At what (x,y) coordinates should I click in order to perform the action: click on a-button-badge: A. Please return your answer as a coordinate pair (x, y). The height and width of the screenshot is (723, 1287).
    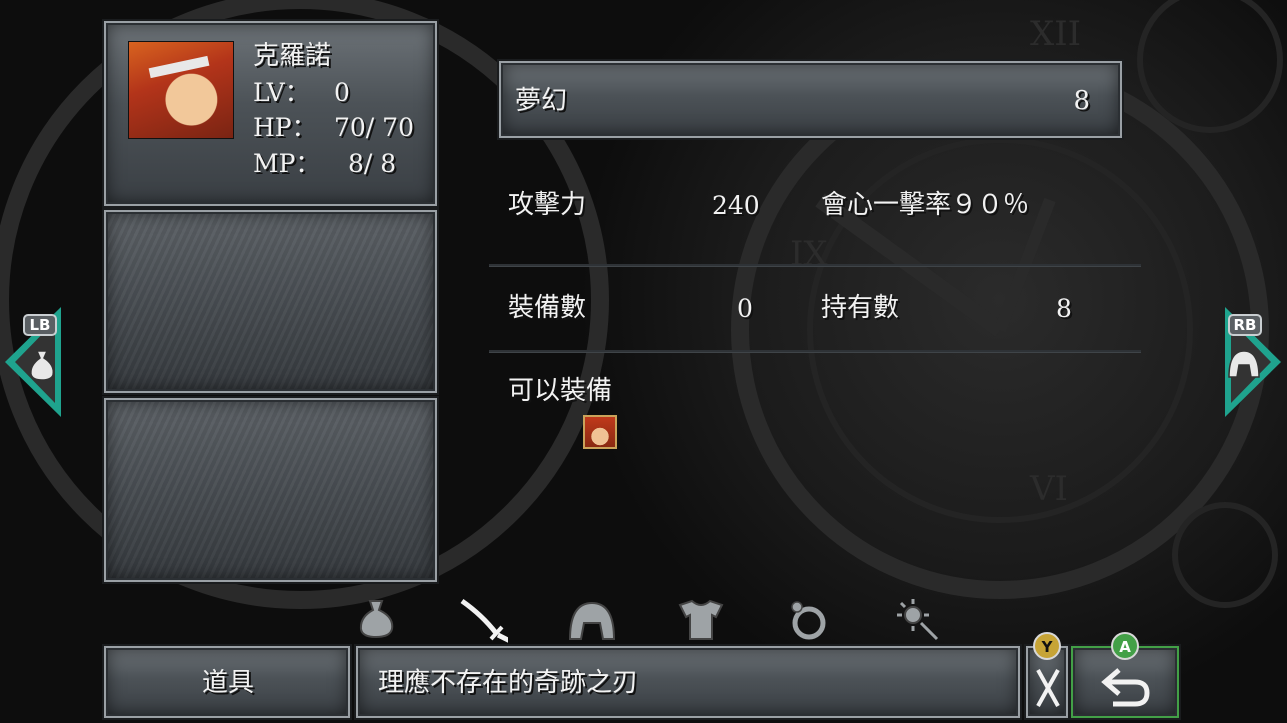
    Looking at the image, I should click on (1125, 646).